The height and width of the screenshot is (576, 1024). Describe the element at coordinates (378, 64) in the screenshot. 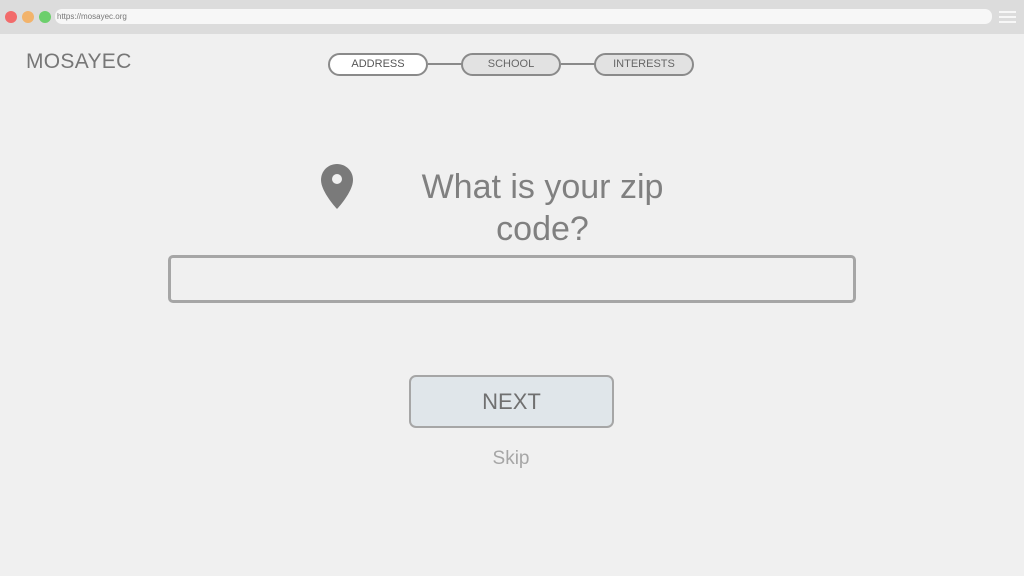

I see `step-address: ADDRESS` at that location.